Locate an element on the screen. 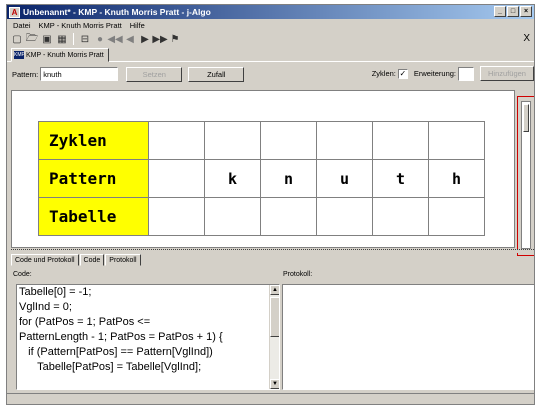 This screenshot has height=409, width=535. code-line: Tabelle[0] = -1; is located at coordinates (55, 292).